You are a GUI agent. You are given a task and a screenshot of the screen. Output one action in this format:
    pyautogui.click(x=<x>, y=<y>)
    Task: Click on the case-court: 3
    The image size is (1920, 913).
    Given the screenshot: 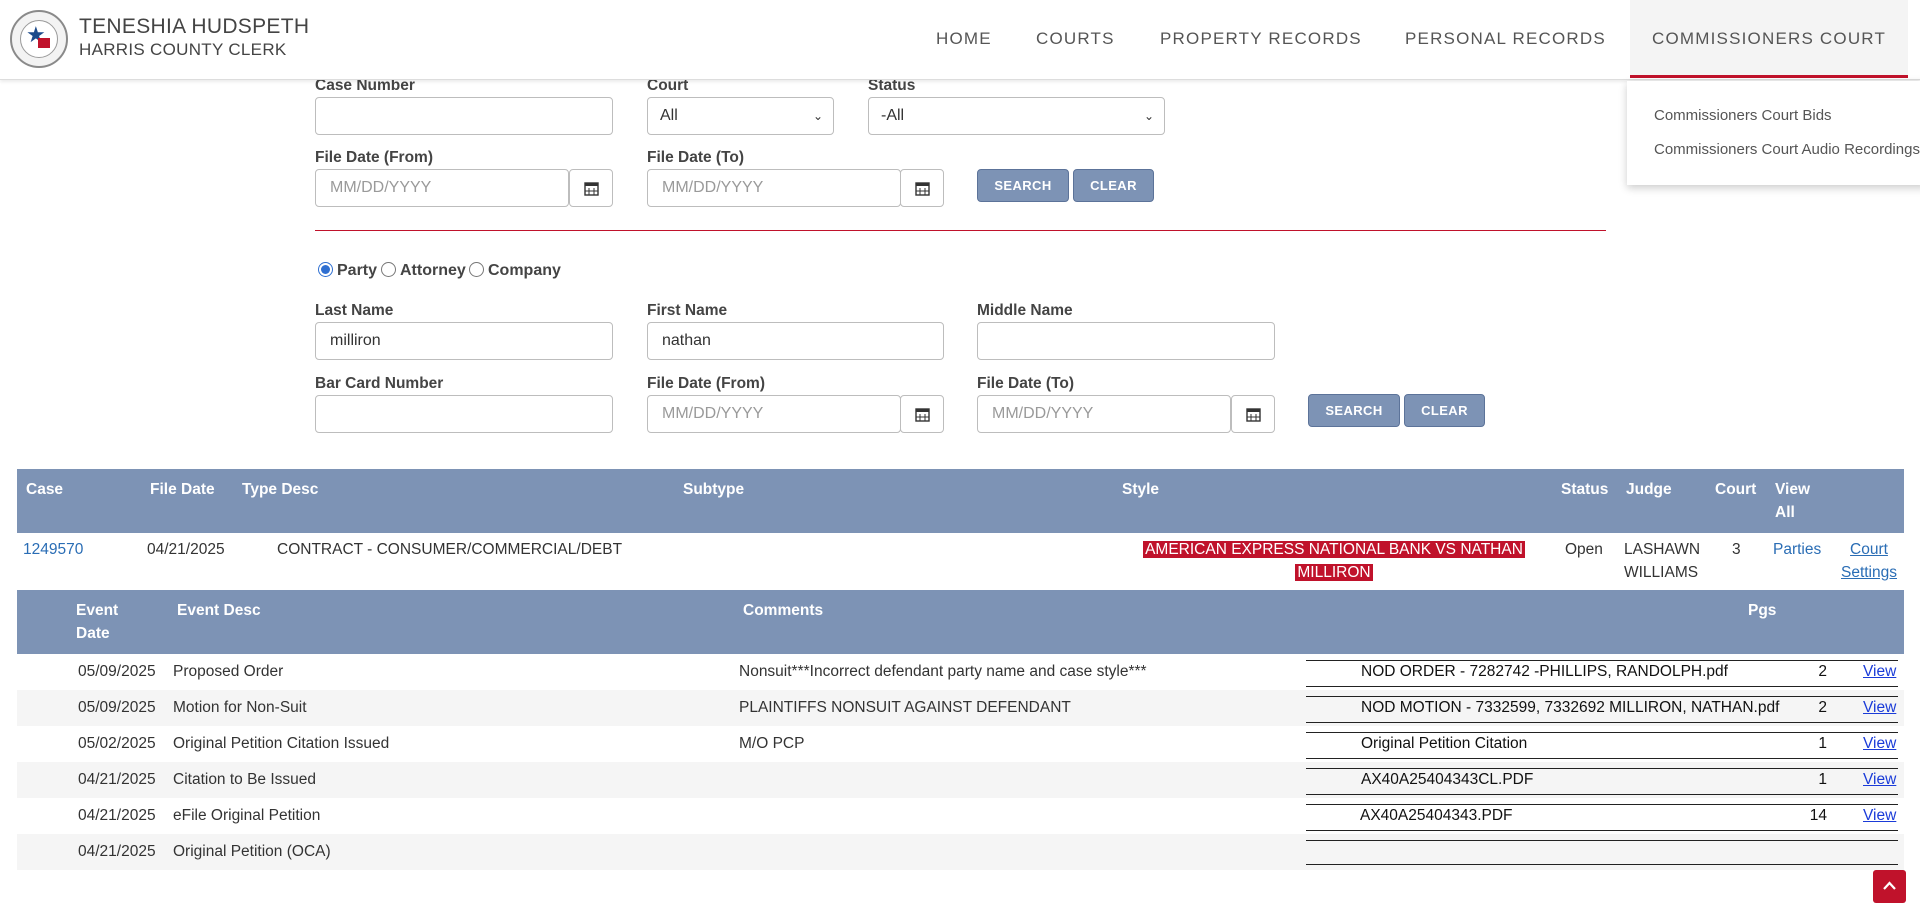 What is the action you would take?
    pyautogui.click(x=1736, y=549)
    